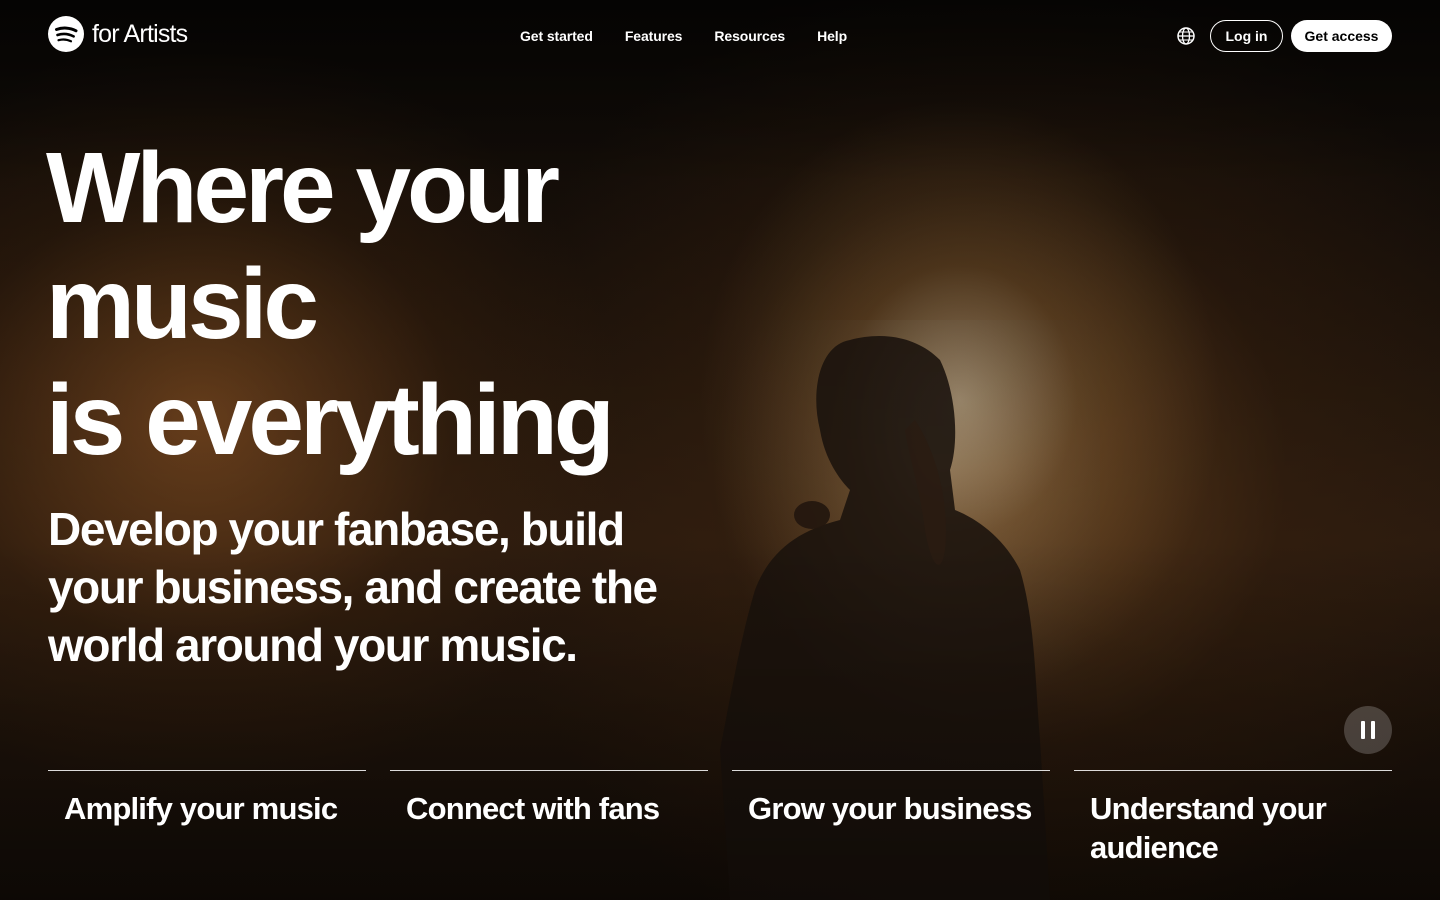 The width and height of the screenshot is (1440, 900). I want to click on tab-amplify: Amplify your music, so click(207, 818).